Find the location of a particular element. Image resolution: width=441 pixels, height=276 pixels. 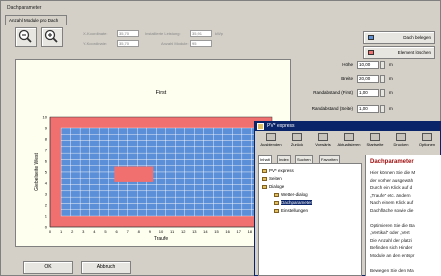

help-tab: Index is located at coordinates (284, 159).